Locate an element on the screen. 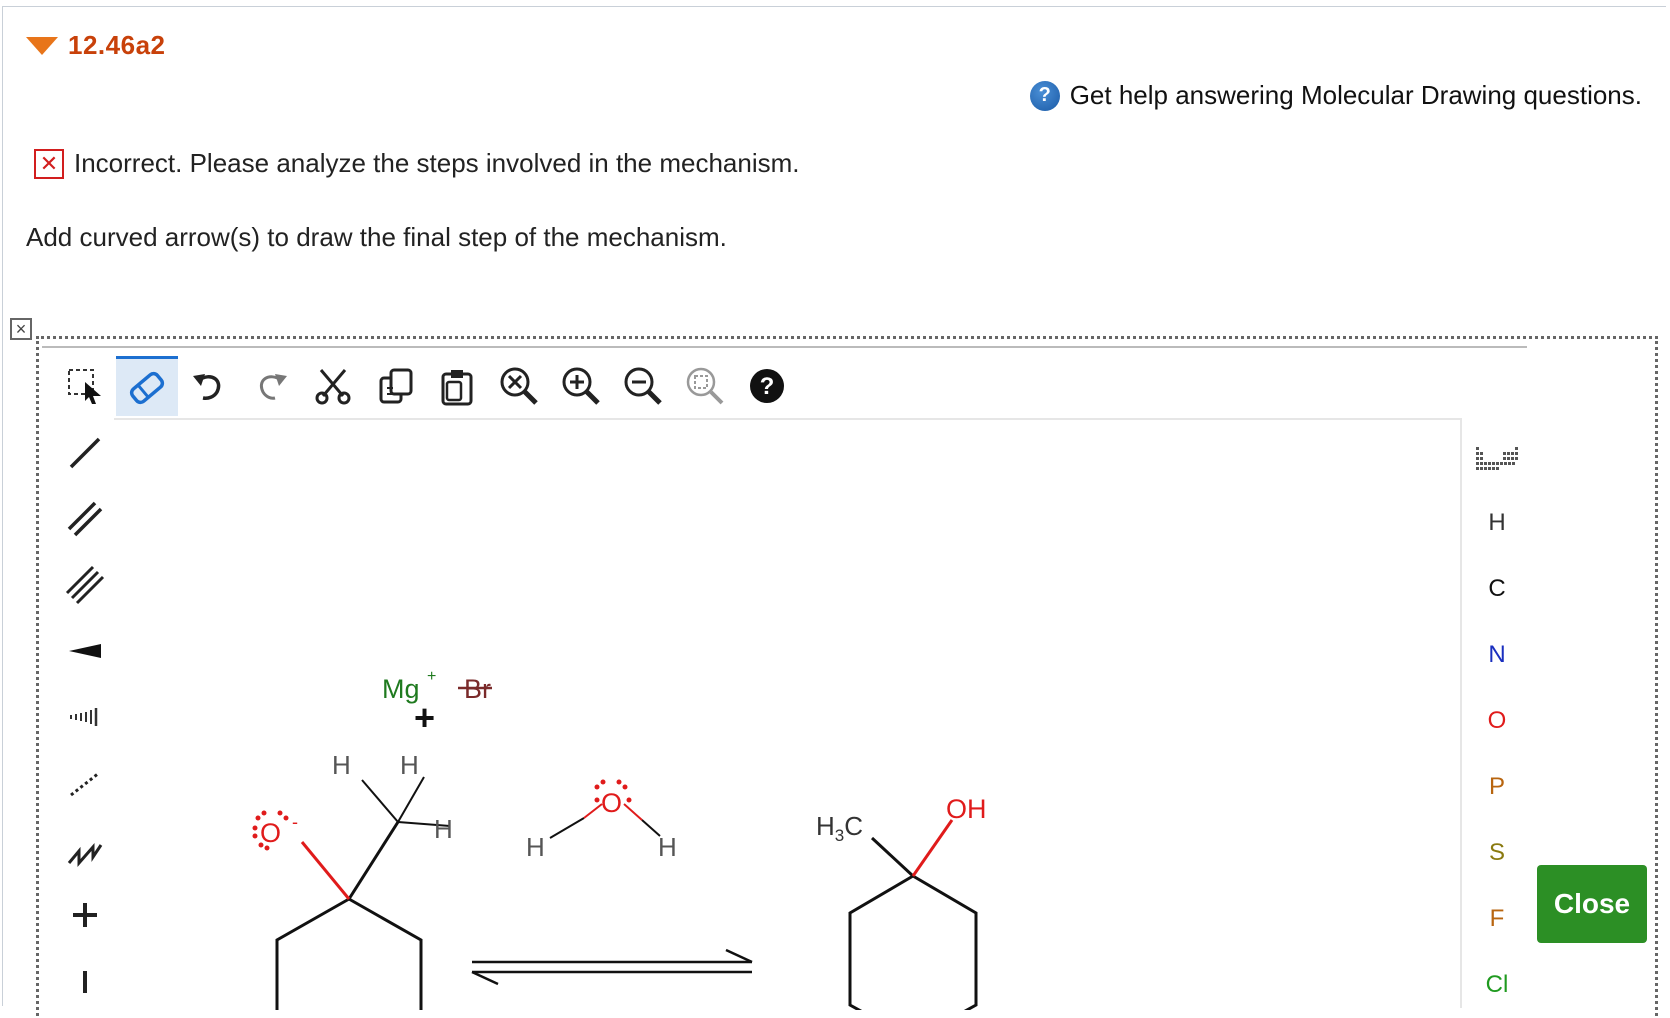  element-p-label: P is located at coordinates (1496, 786).